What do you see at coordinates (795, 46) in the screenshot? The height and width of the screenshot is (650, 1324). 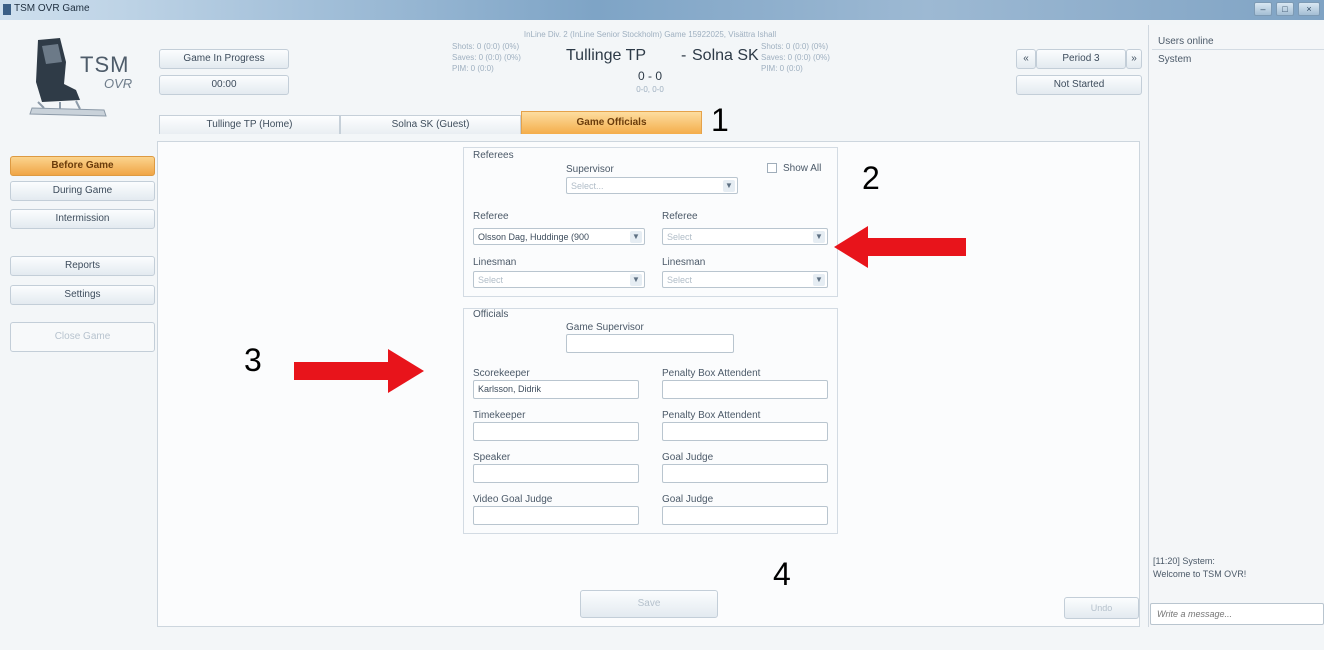 I see `away-shots: Shots: 0 (0:0) (0%)` at bounding box center [795, 46].